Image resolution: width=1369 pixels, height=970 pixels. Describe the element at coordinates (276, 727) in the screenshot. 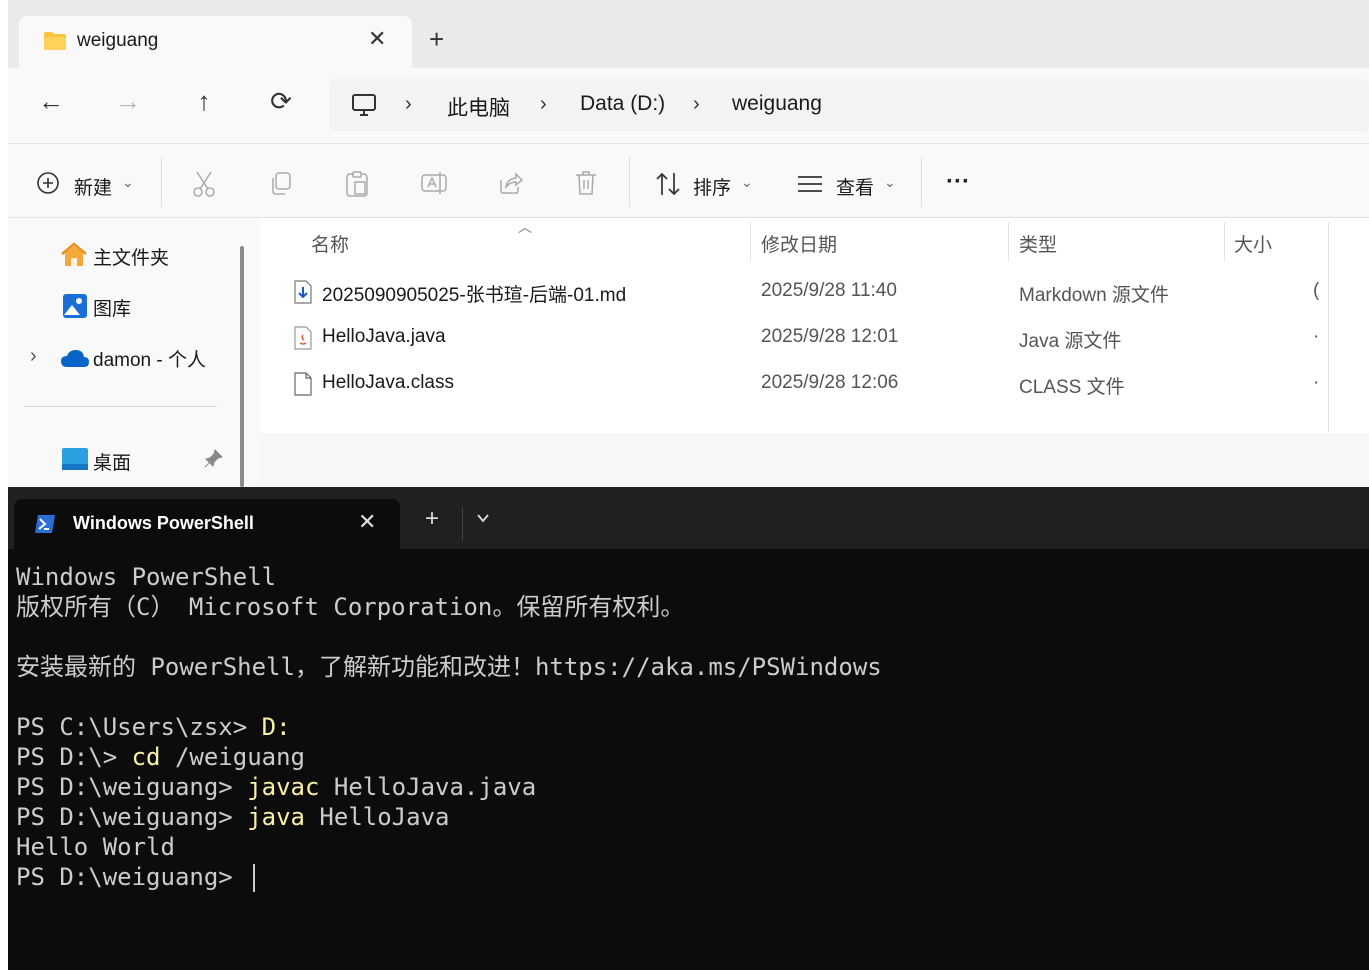

I see `terminal-command: D:` at that location.